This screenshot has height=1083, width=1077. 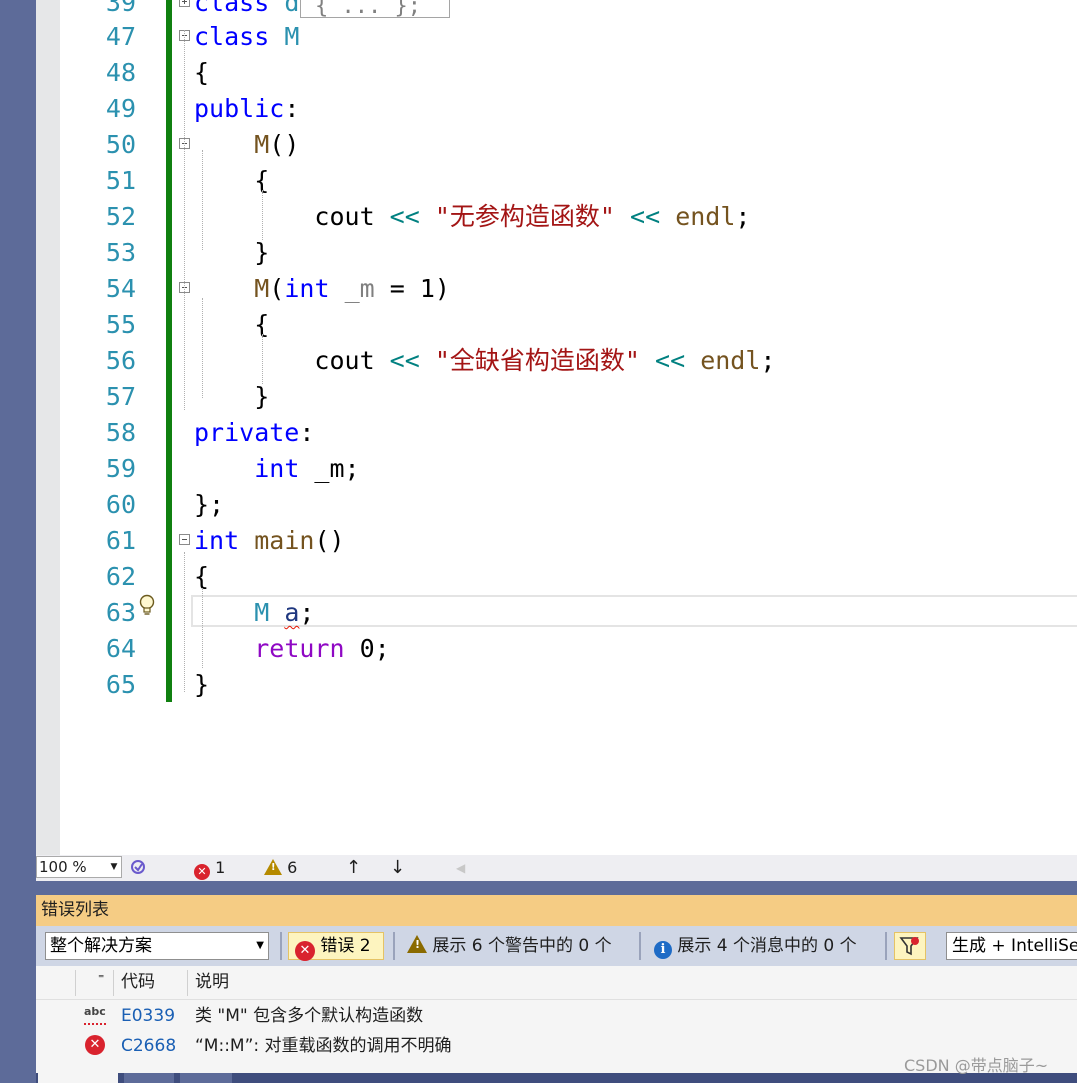 I want to click on code-line: 56 cout << "全缺省构造函数" << endl;, so click(x=556, y=361).